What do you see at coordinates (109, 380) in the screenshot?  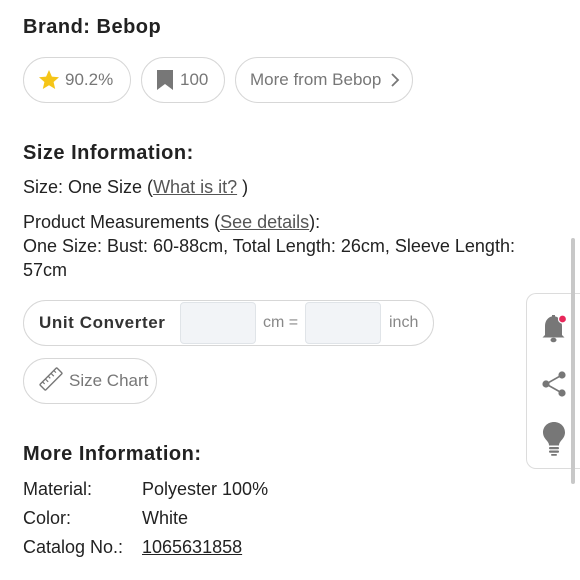 I see `size-chart-label: Size Chart` at bounding box center [109, 380].